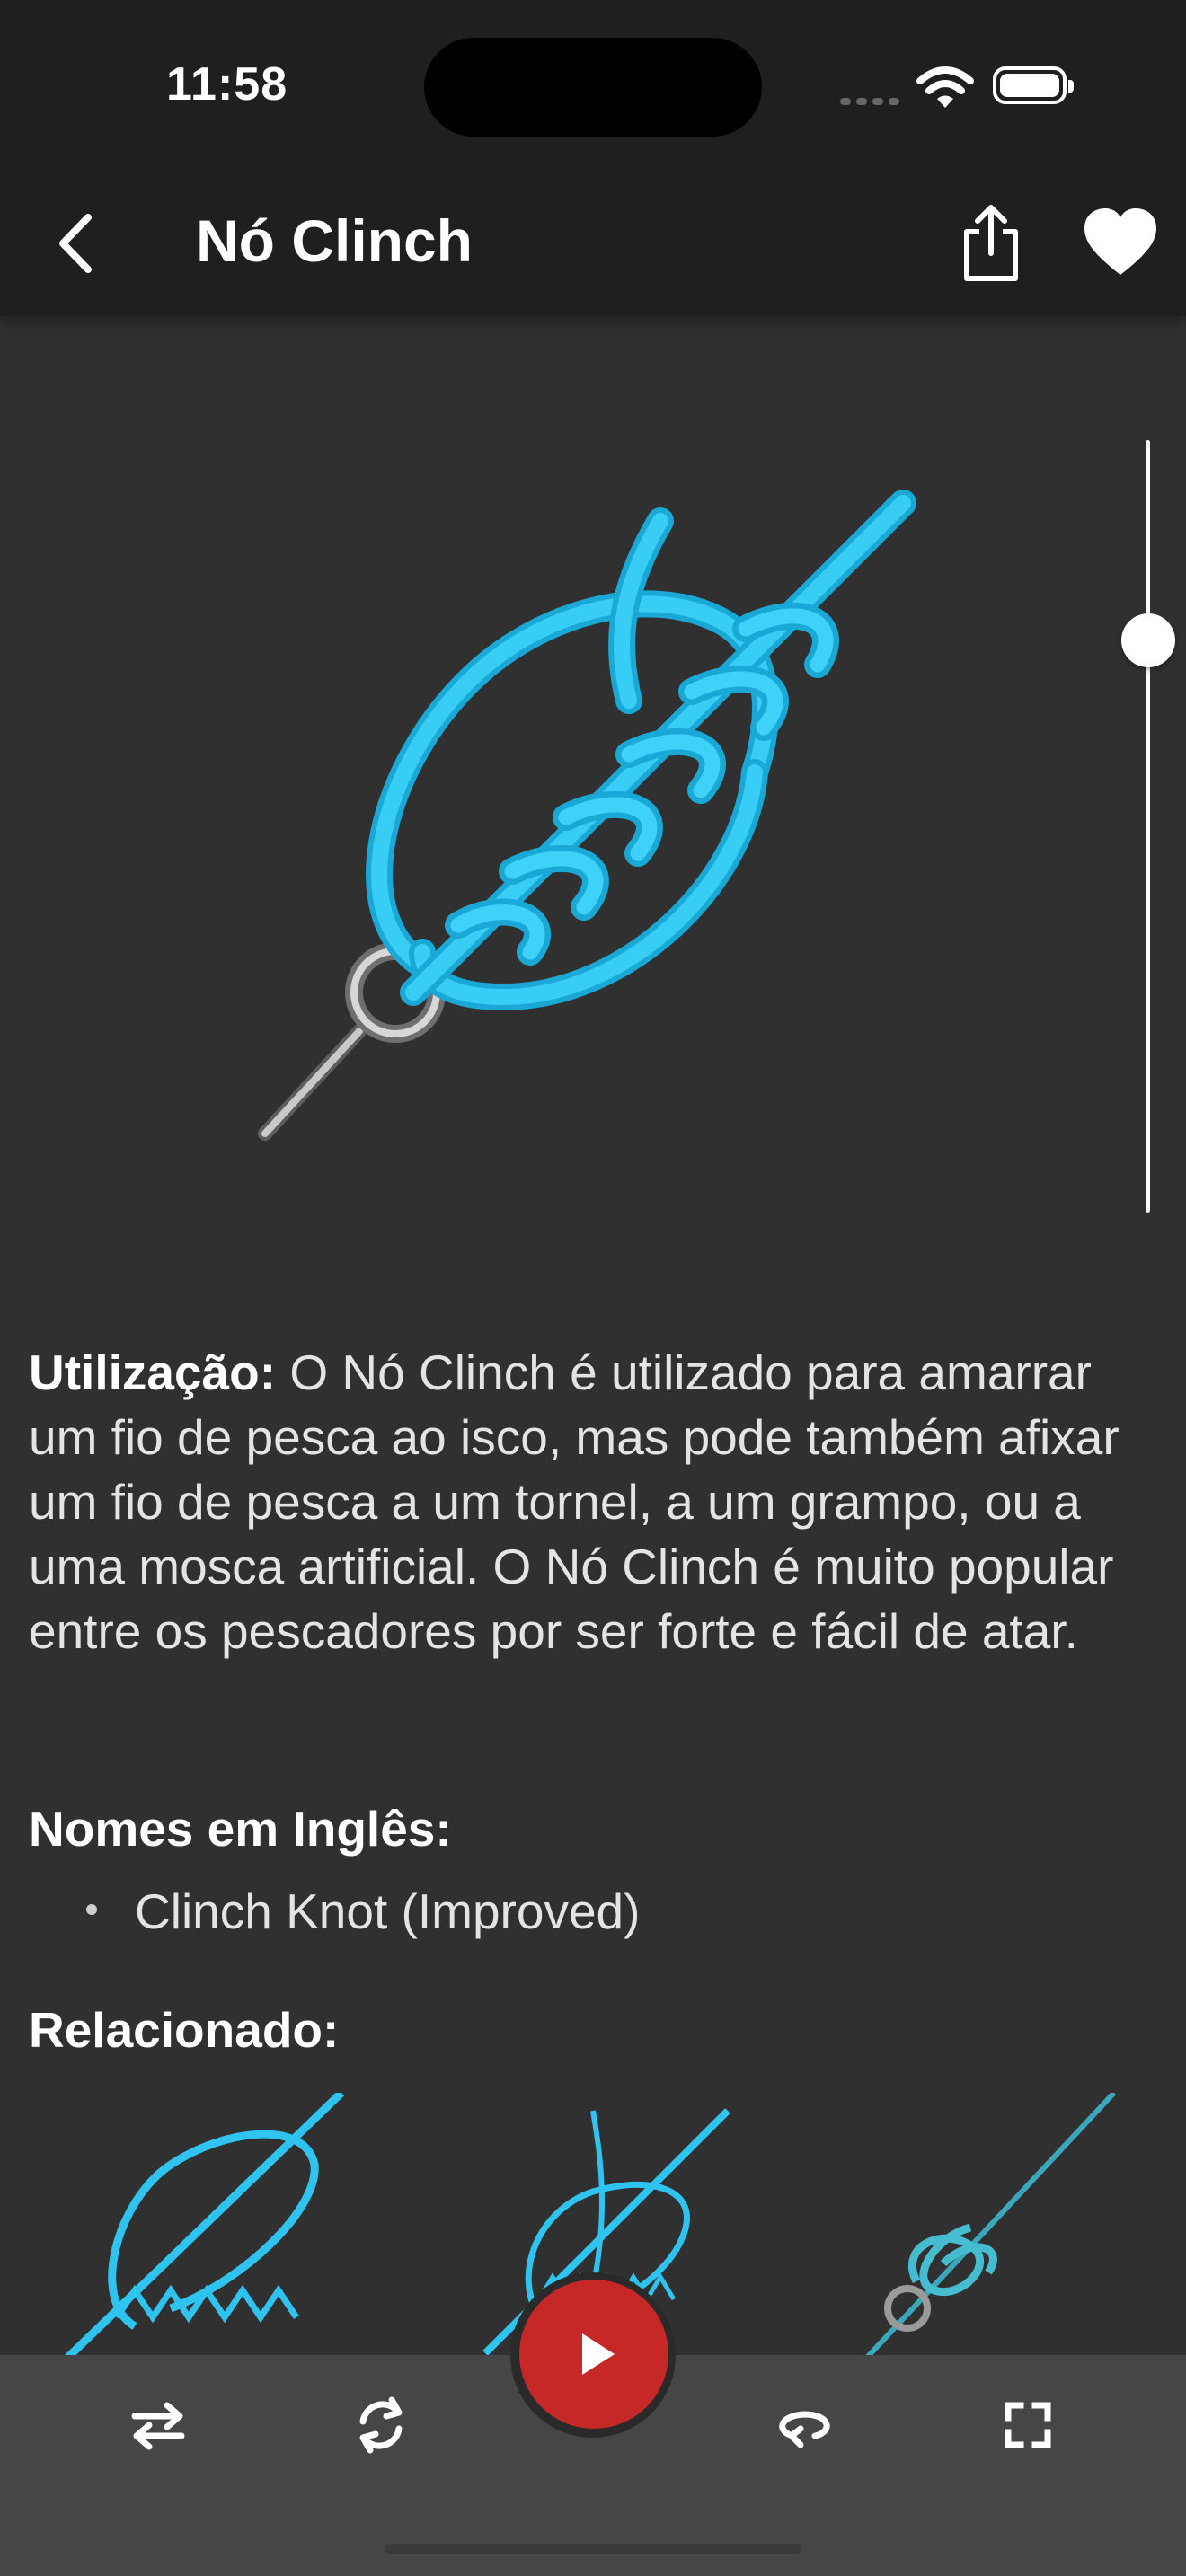 The height and width of the screenshot is (2576, 1186). Describe the element at coordinates (804, 2425) in the screenshot. I see `loop-icon` at that location.